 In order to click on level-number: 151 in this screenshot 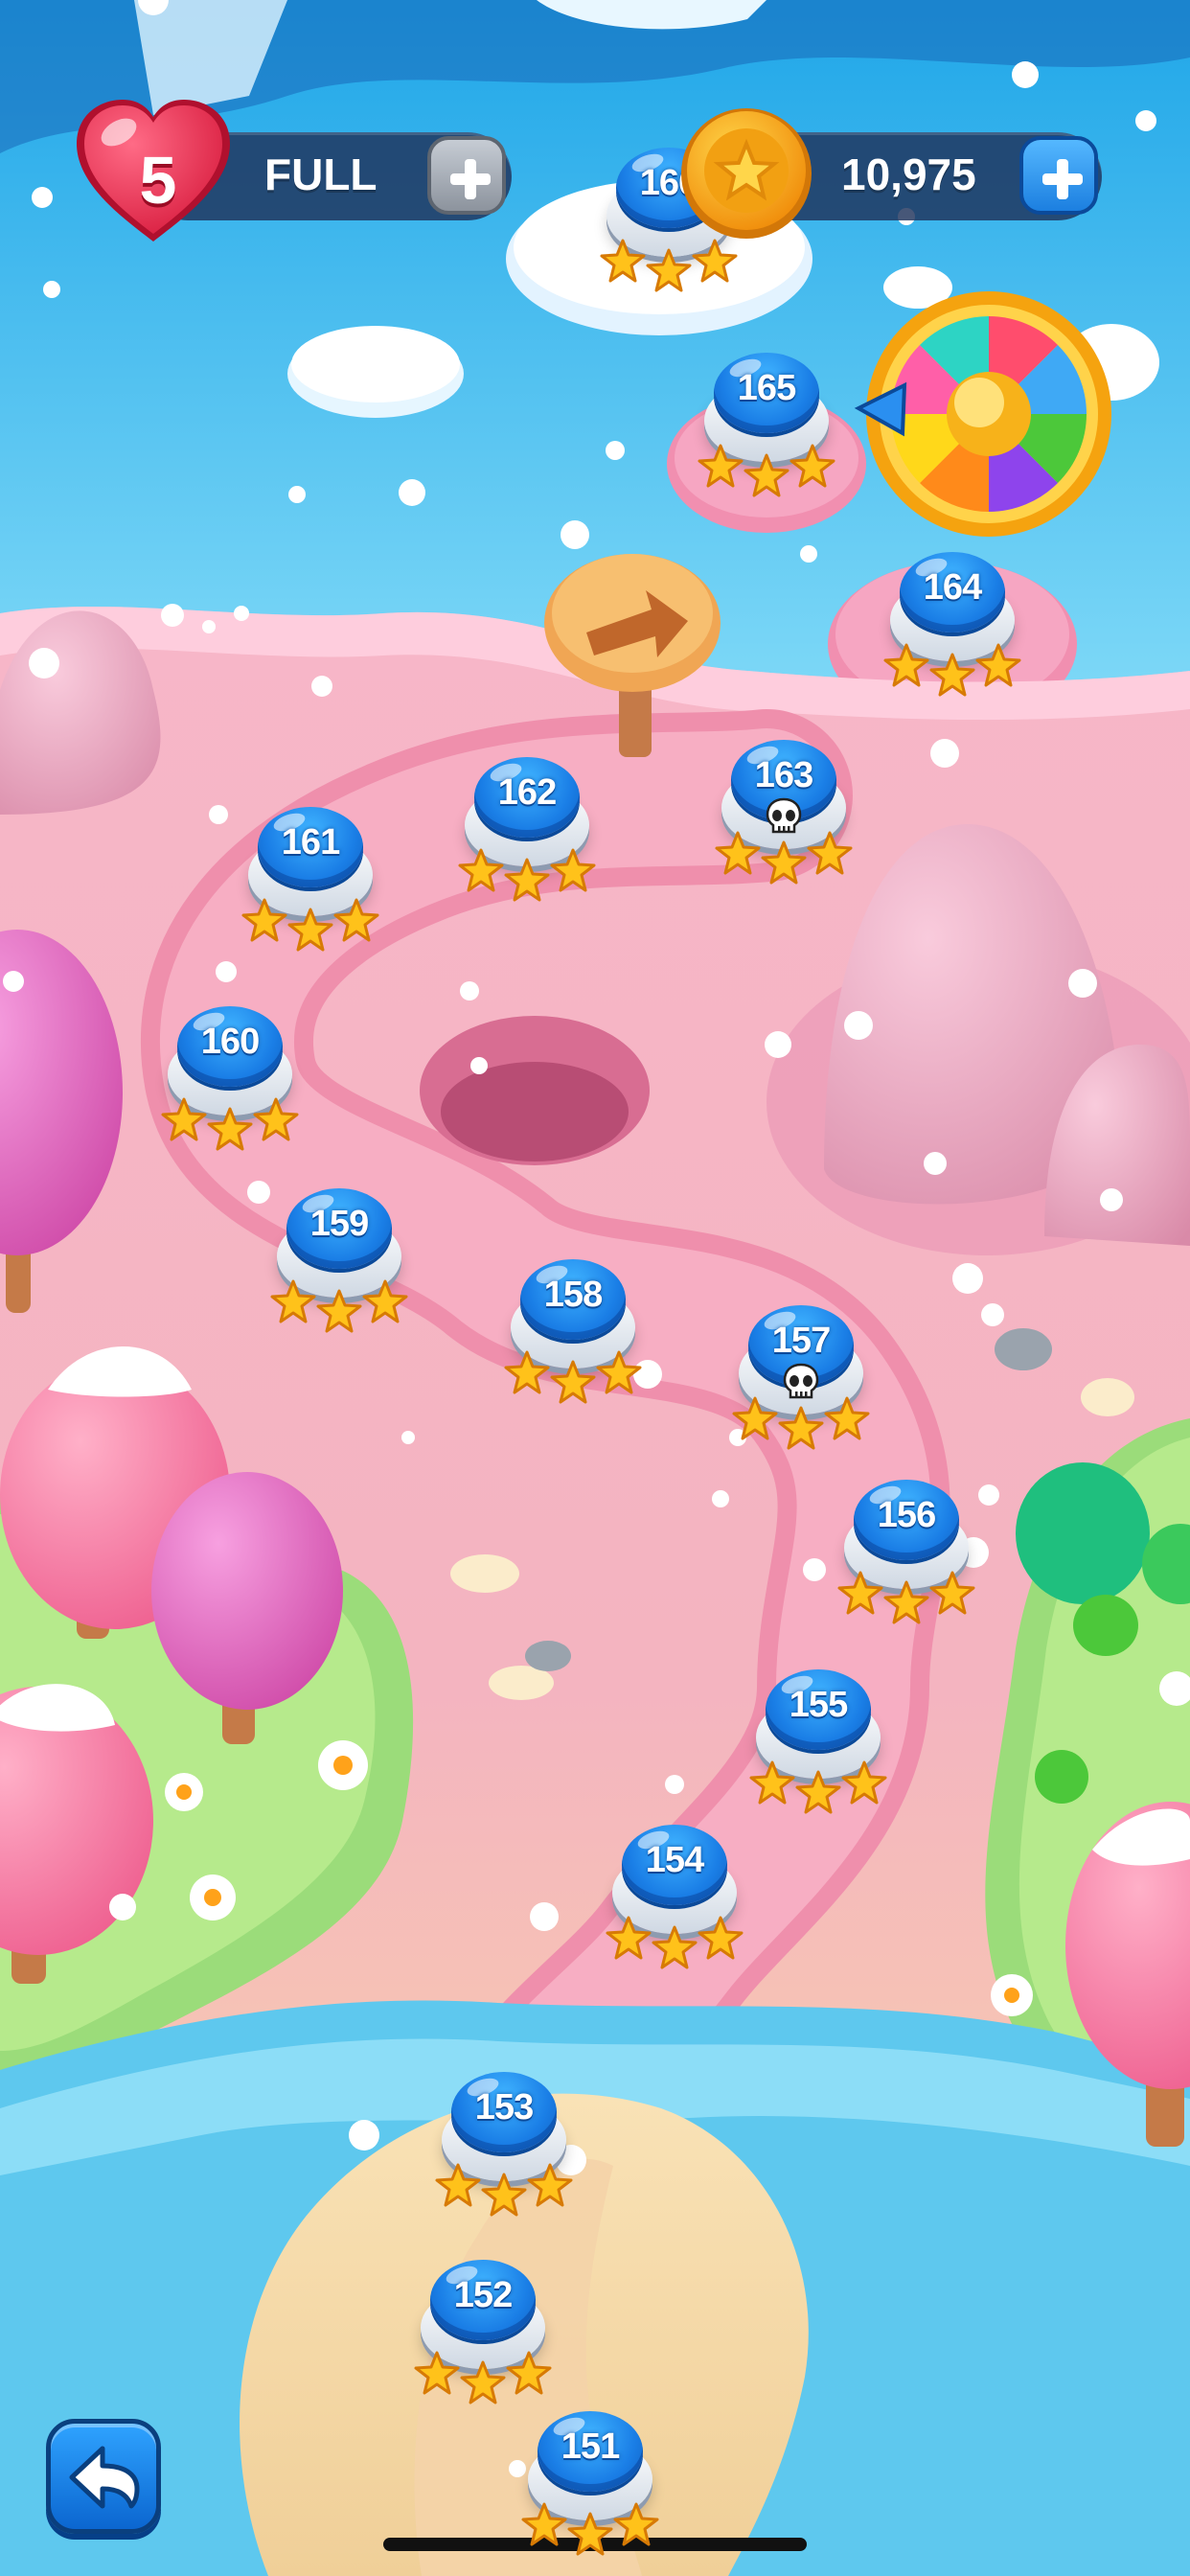, I will do `click(590, 2446)`.